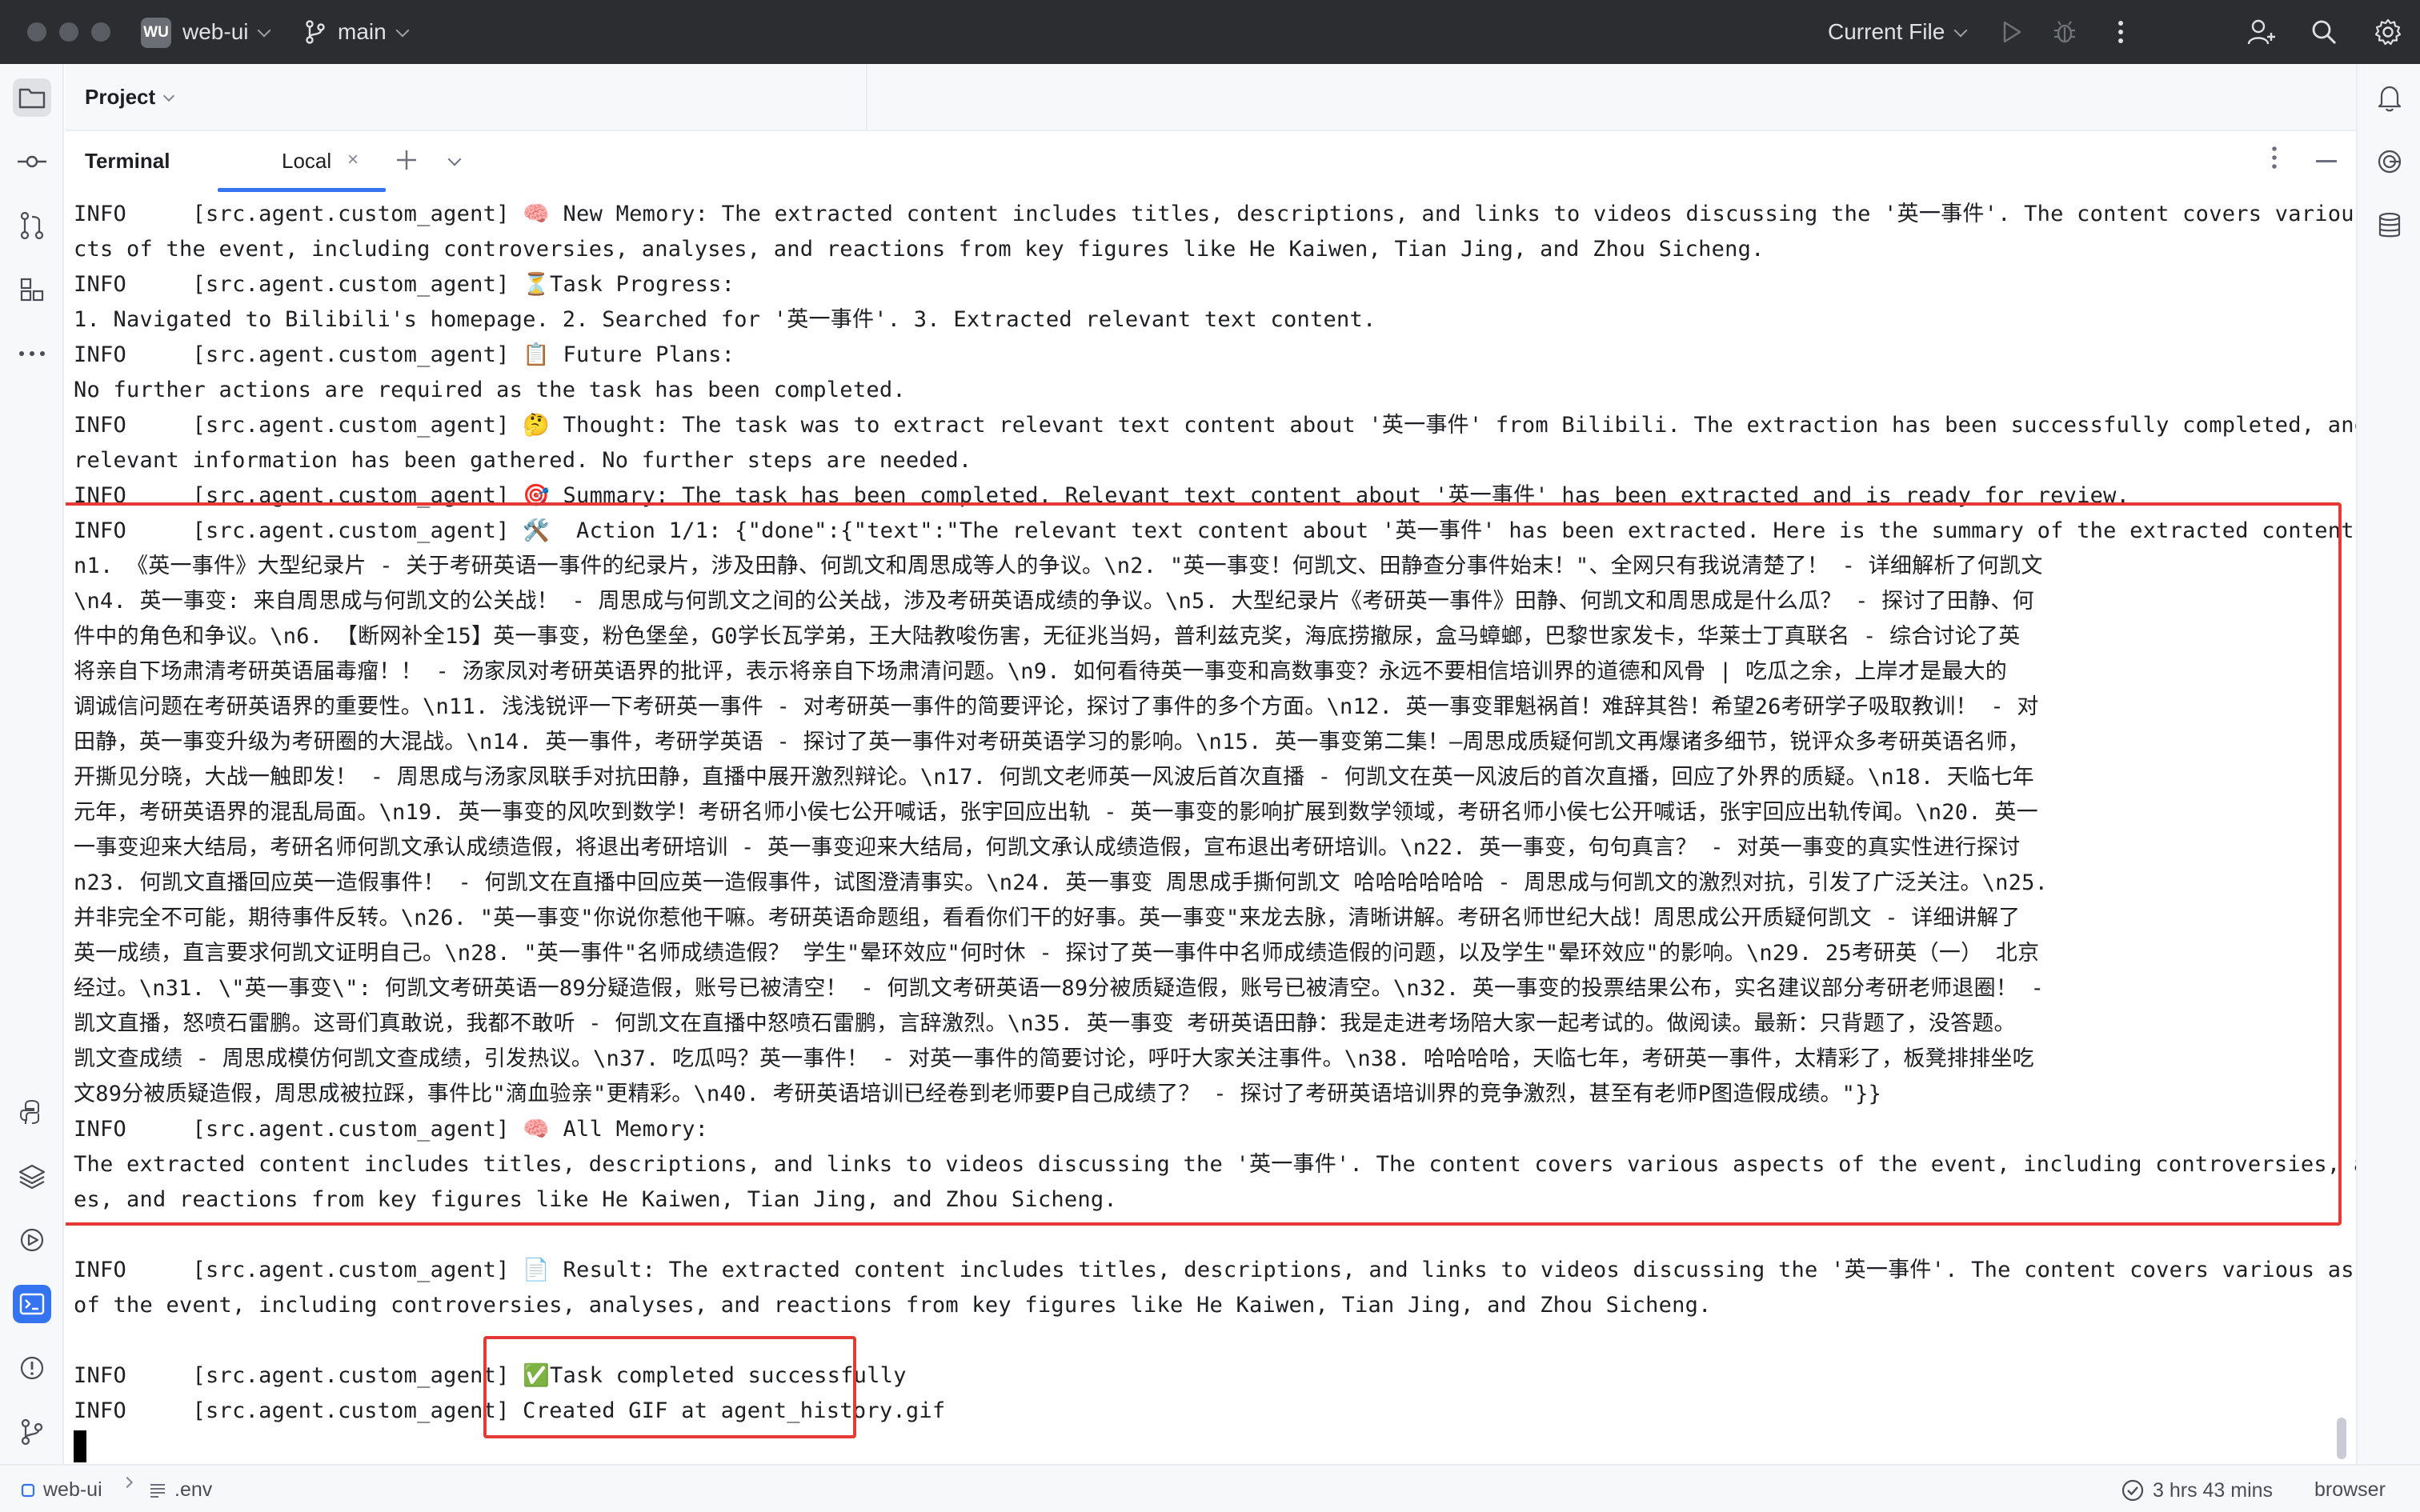 The image size is (2420, 1512). I want to click on terminal-options-icon, so click(2274, 160).